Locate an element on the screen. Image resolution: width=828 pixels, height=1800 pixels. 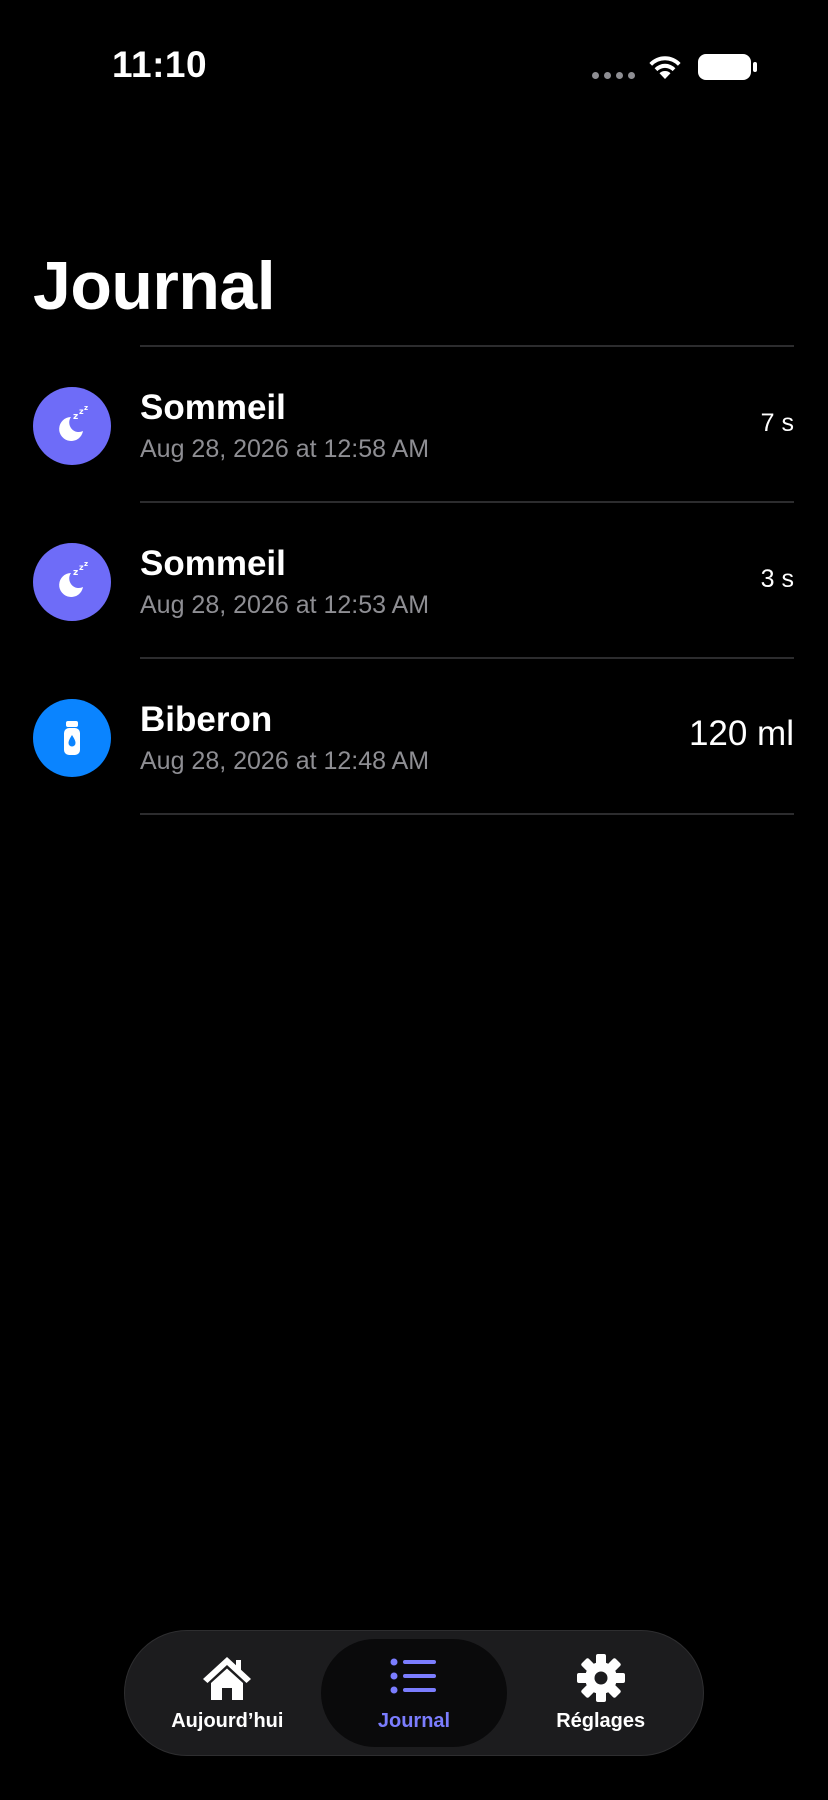
tab-label: Réglages is located at coordinates (601, 1721).